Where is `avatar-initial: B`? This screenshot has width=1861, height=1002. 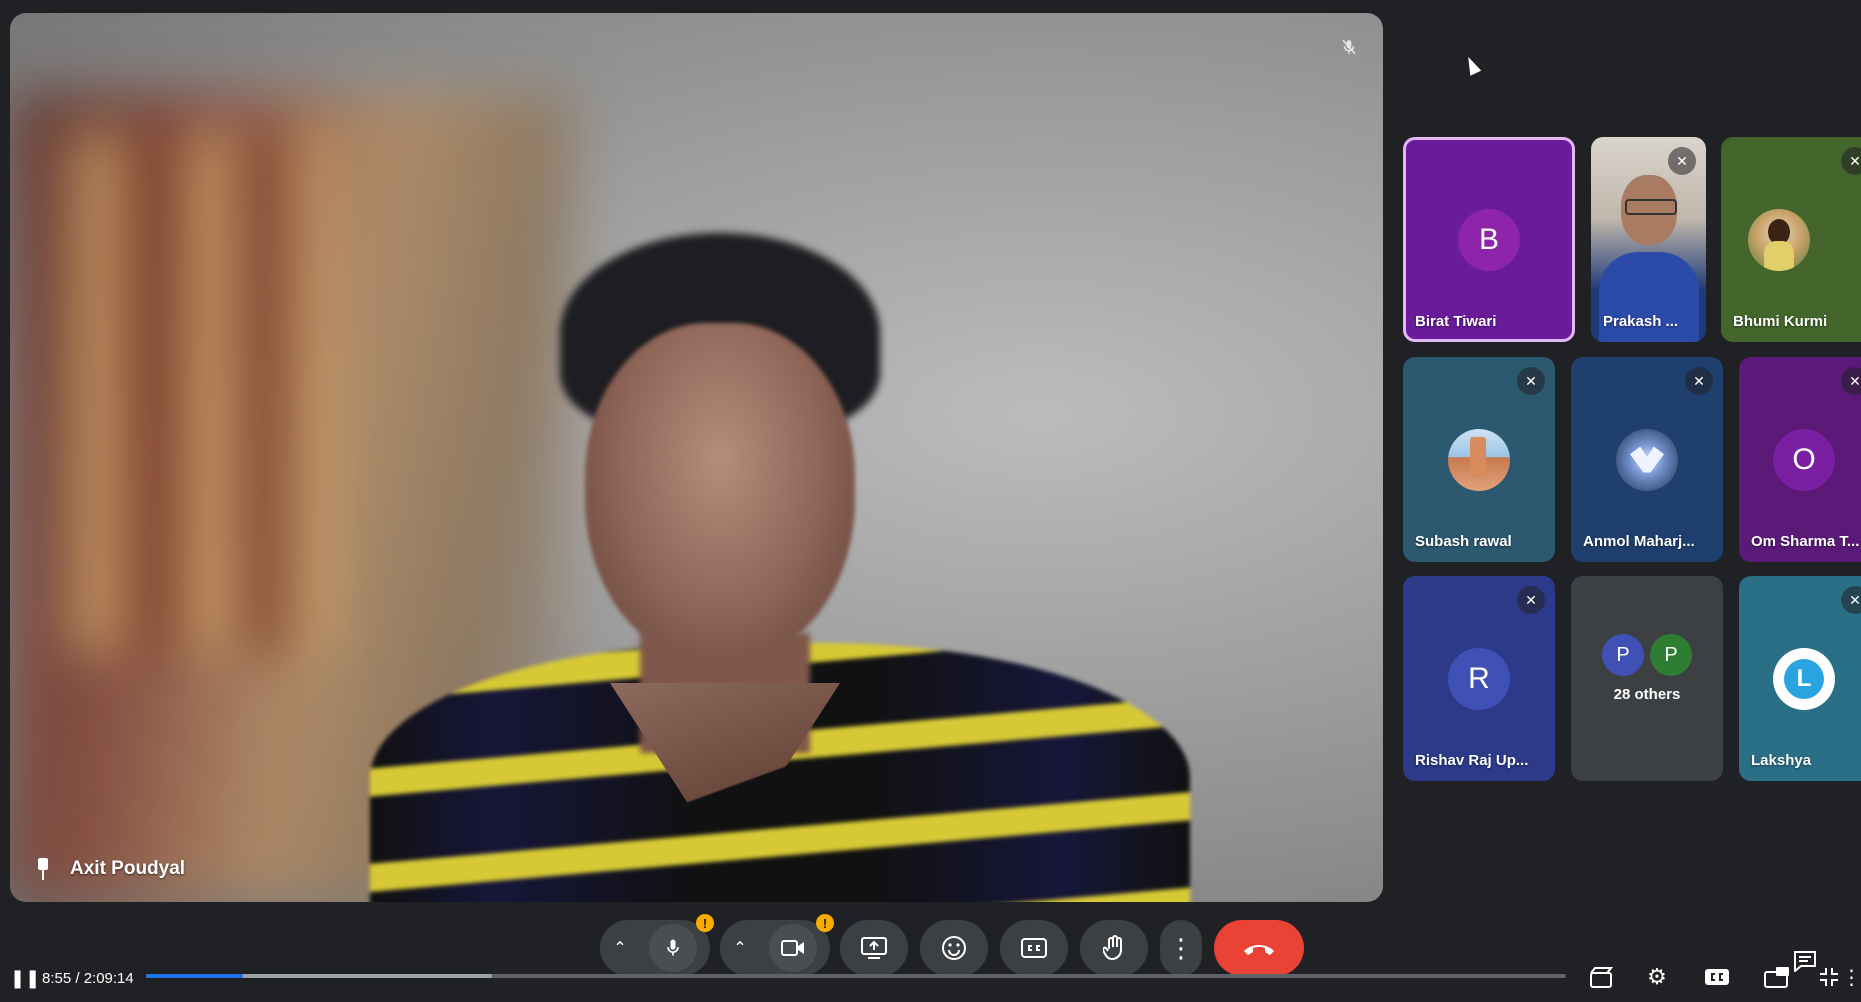 avatar-initial: B is located at coordinates (1488, 239).